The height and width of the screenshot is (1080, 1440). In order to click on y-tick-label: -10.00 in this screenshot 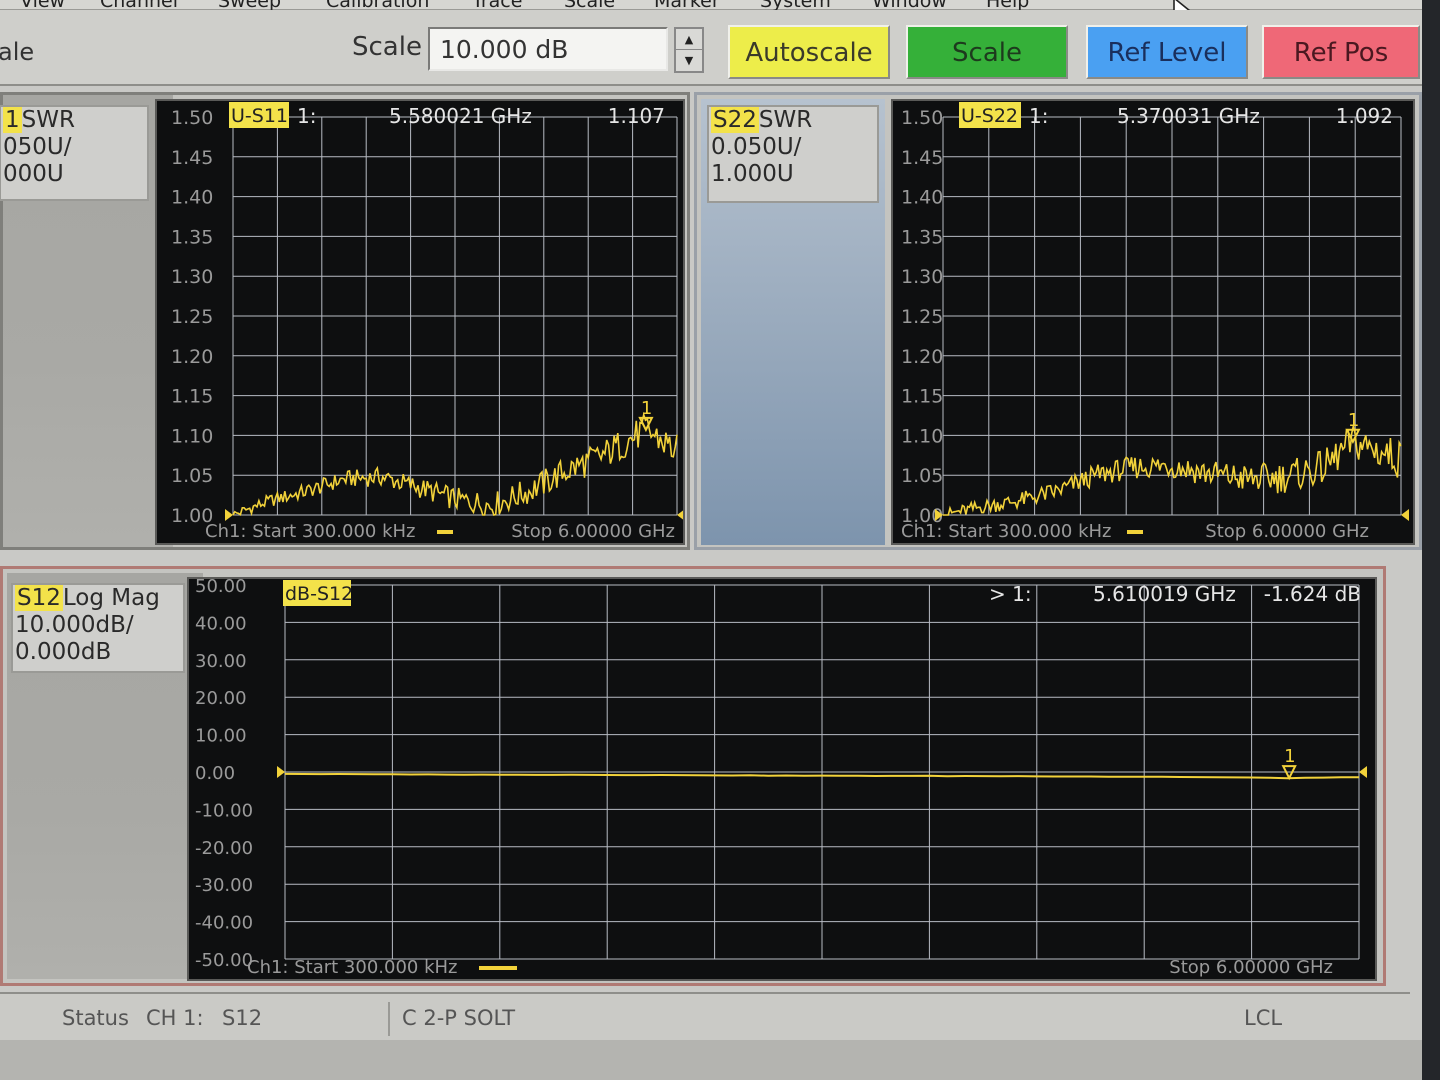, I will do `click(224, 810)`.